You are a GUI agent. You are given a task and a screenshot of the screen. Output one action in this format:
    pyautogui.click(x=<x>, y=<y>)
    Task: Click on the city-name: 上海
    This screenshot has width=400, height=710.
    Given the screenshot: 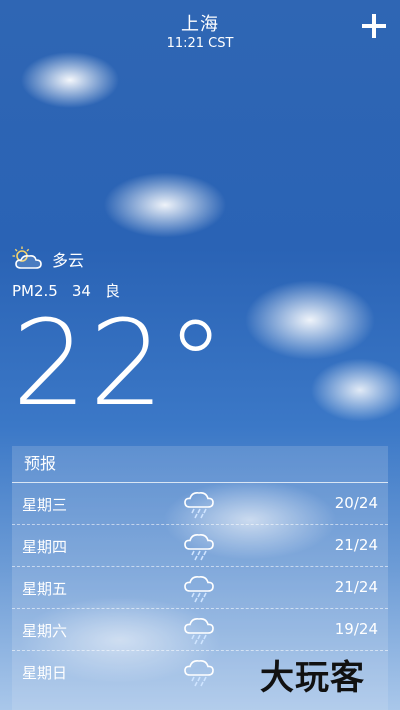 What is the action you would take?
    pyautogui.click(x=200, y=23)
    